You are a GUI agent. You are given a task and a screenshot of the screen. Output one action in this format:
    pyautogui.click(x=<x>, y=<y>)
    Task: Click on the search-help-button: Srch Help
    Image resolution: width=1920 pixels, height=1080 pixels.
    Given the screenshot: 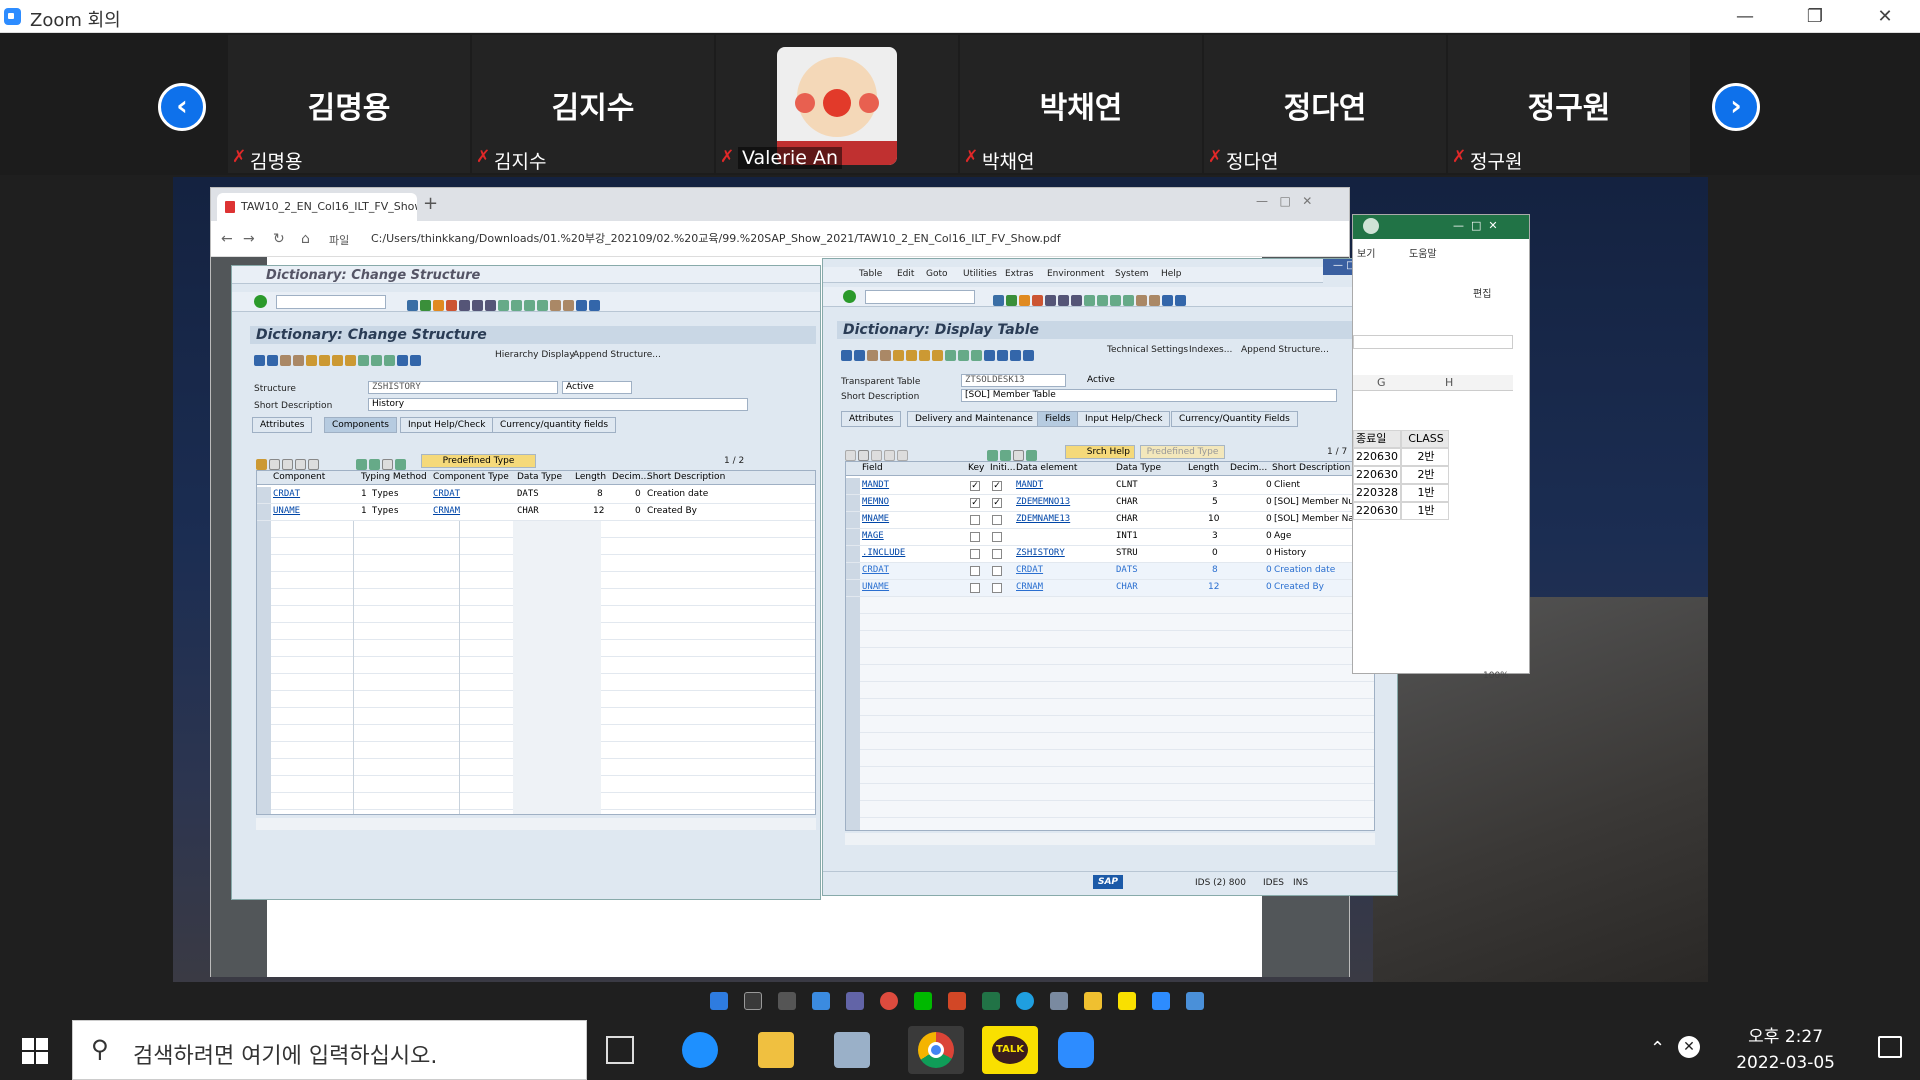 What is the action you would take?
    pyautogui.click(x=1100, y=452)
    